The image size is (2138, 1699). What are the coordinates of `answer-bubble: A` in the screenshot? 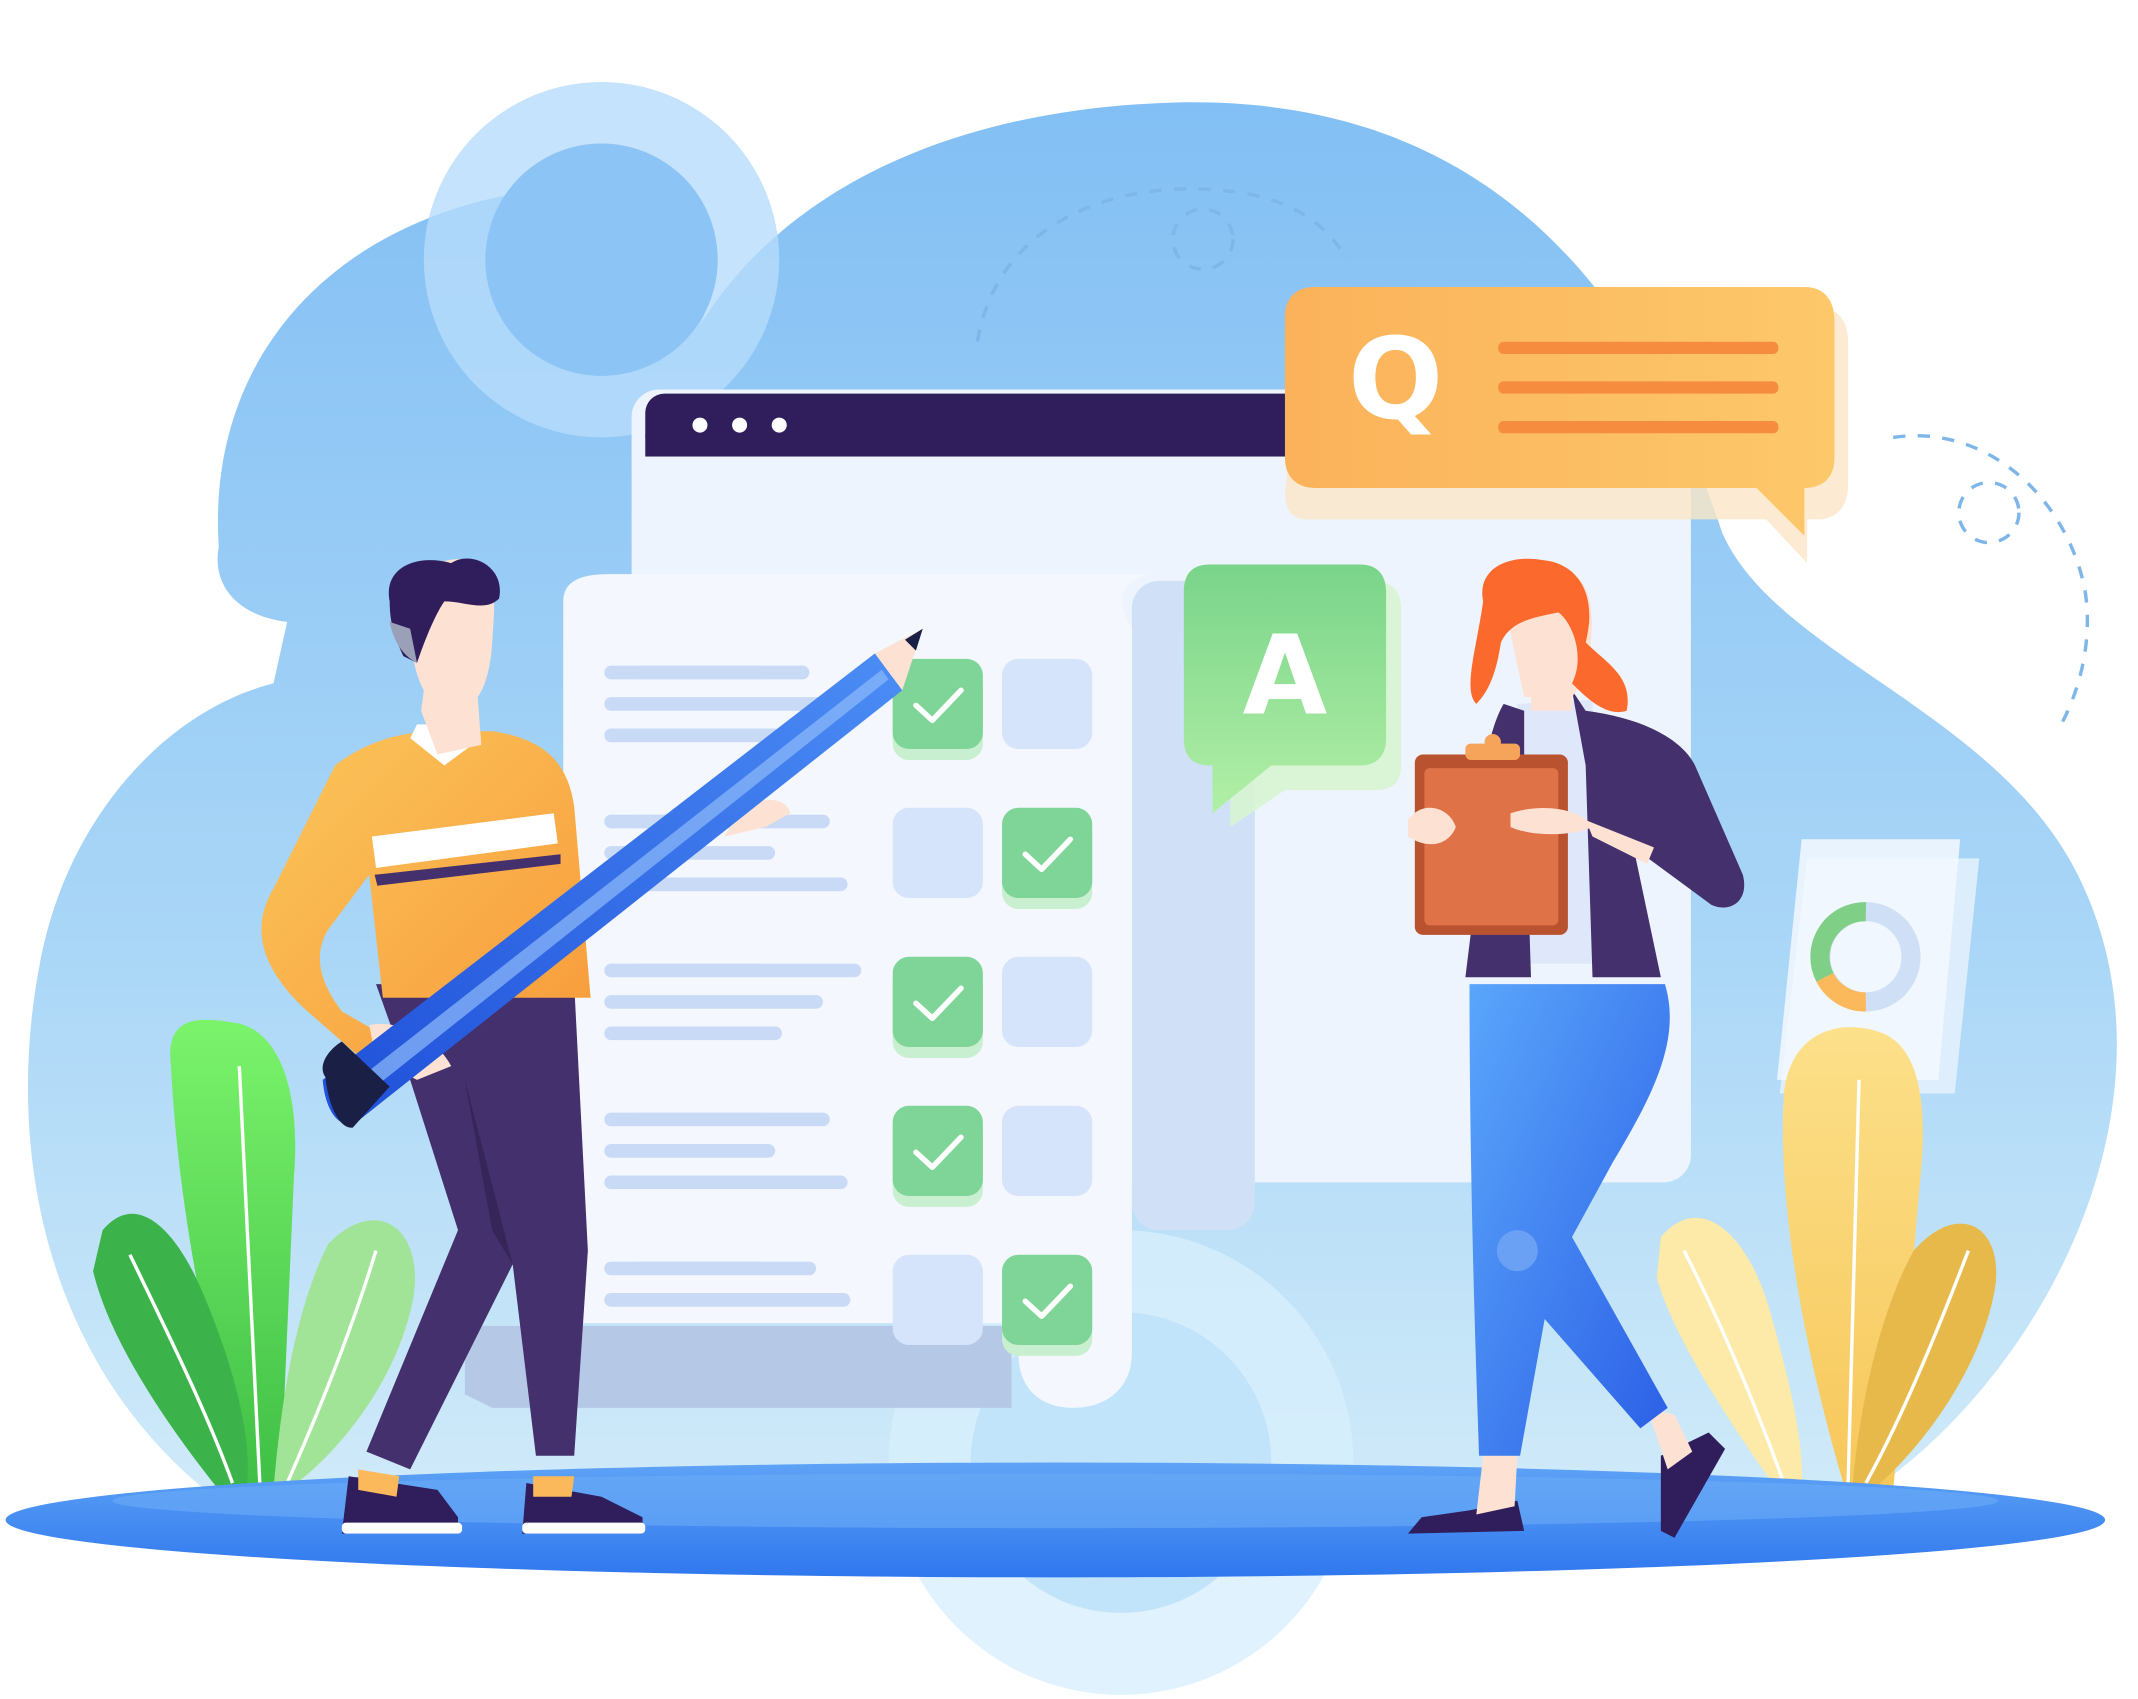 It's located at (1292, 695).